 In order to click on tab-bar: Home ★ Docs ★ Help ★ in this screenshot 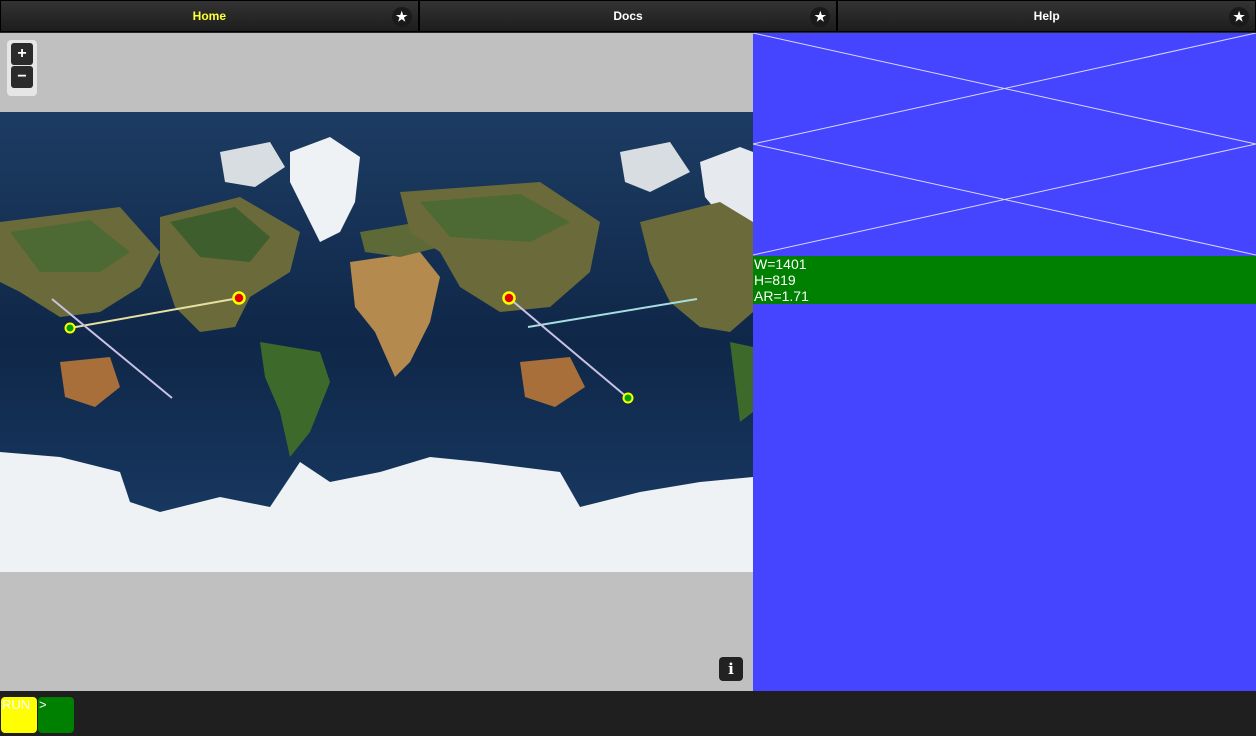, I will do `click(628, 17)`.